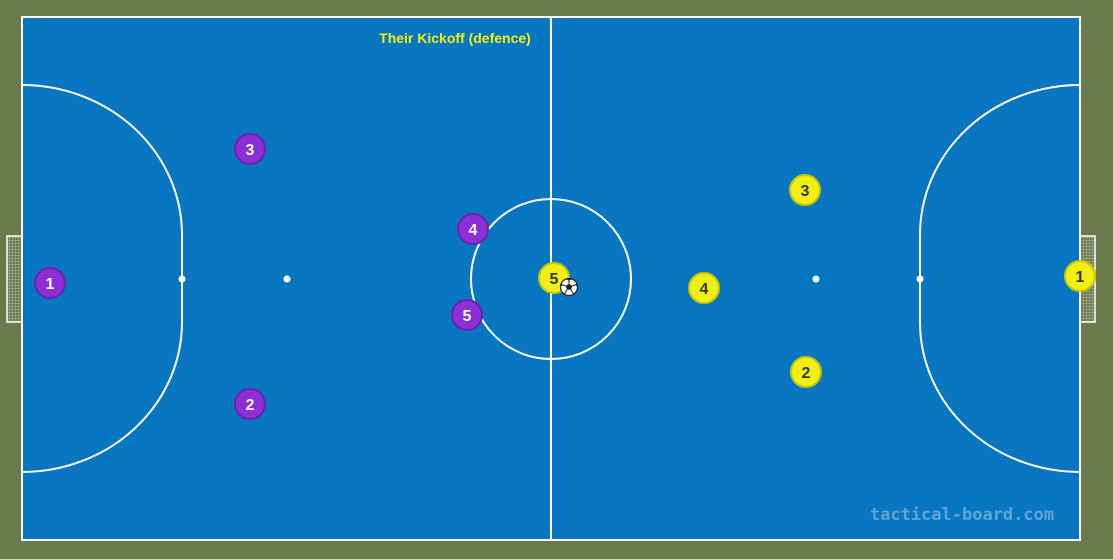  I want to click on player-purple-2: 2, so click(250, 404).